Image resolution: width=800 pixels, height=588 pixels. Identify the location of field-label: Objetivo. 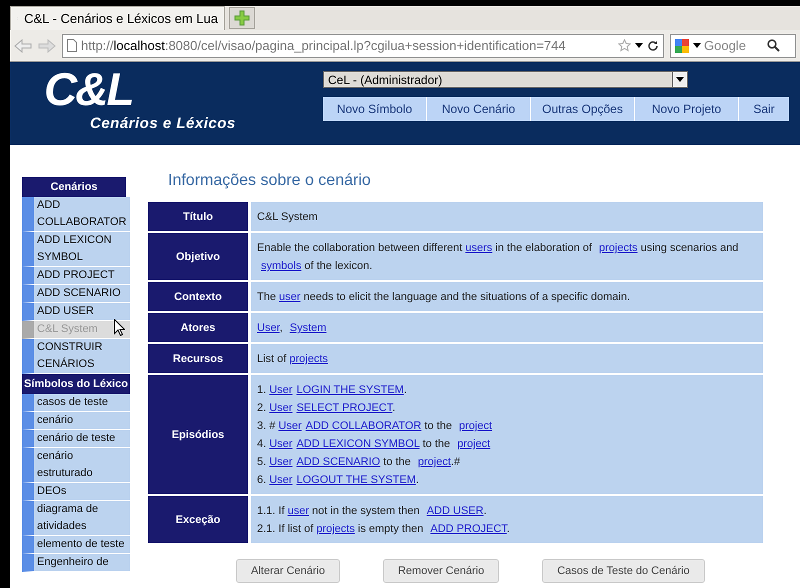
(199, 256).